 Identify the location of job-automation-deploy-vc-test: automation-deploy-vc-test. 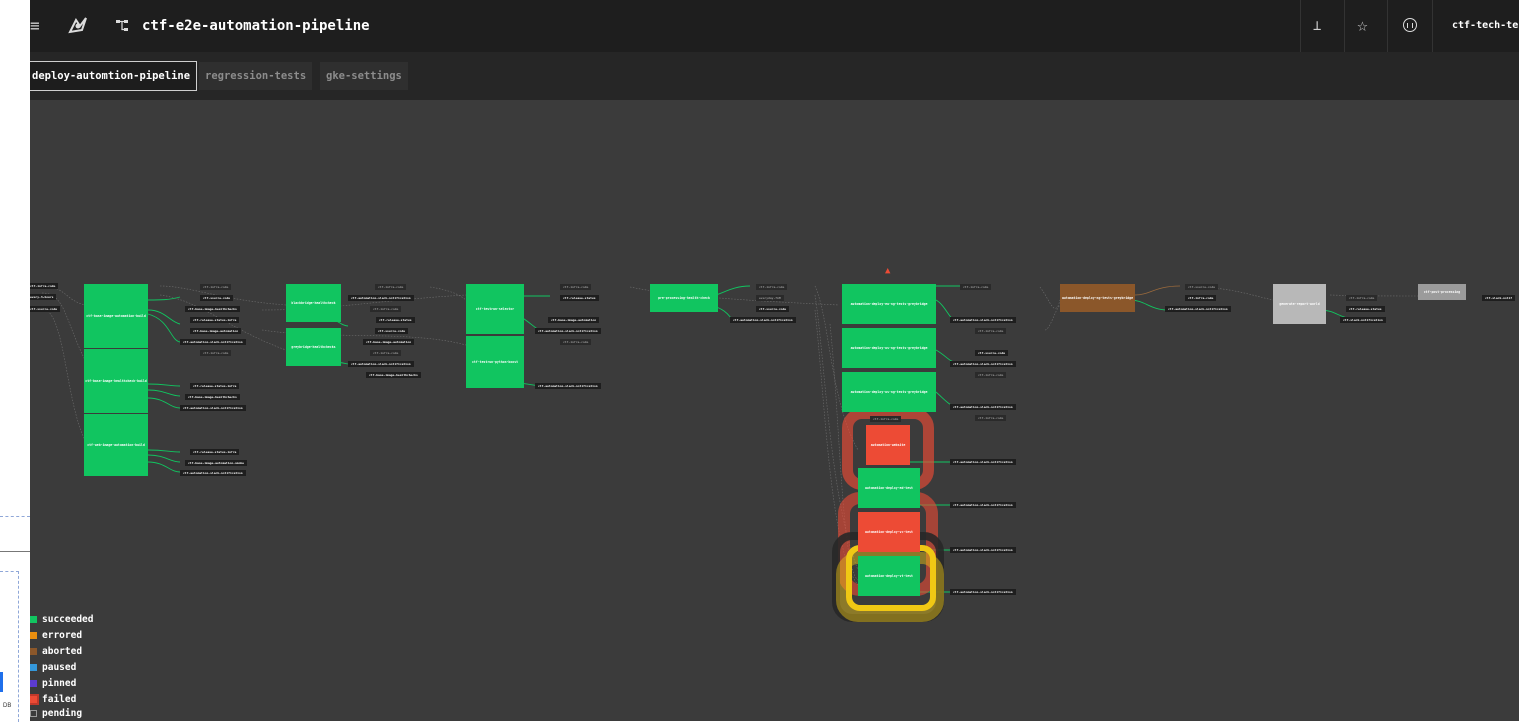
(889, 532).